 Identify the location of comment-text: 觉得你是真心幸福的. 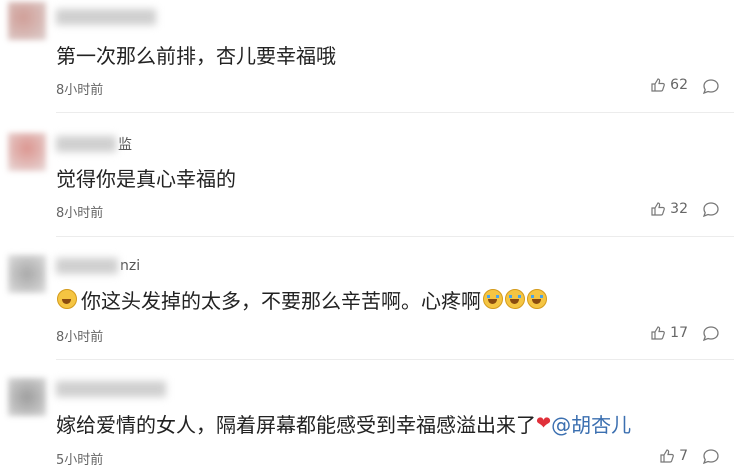
(146, 178).